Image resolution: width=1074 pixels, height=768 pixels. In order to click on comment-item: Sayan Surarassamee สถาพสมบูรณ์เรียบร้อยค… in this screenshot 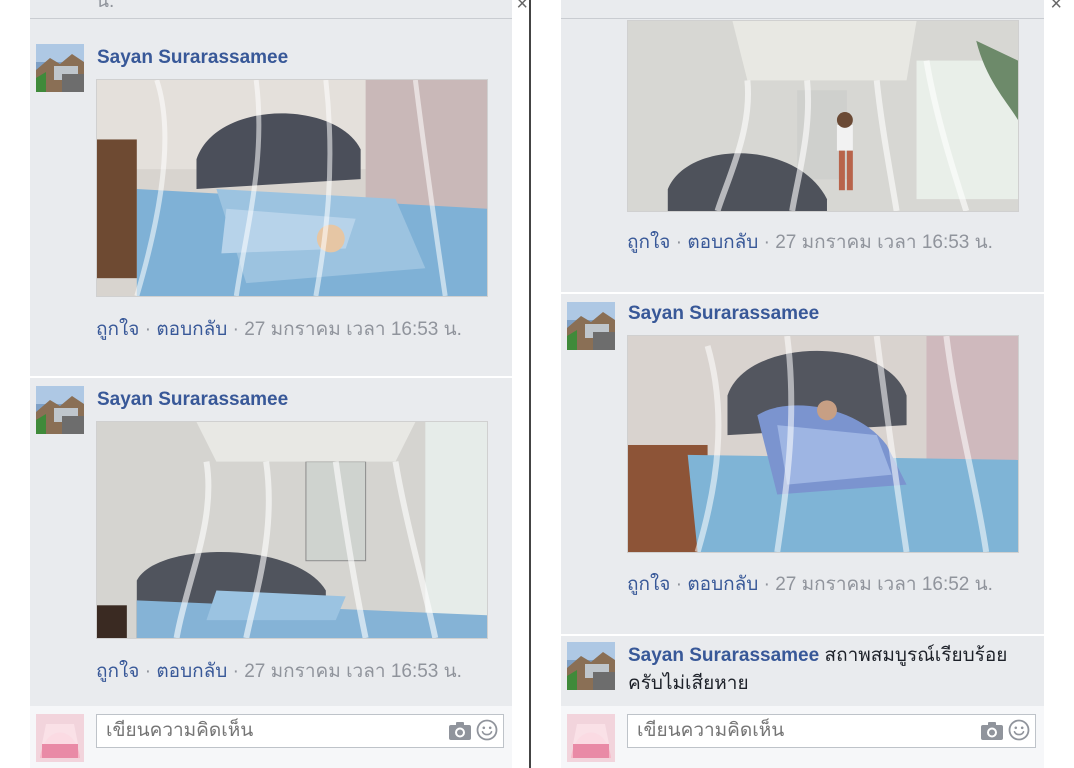, I will do `click(802, 672)`.